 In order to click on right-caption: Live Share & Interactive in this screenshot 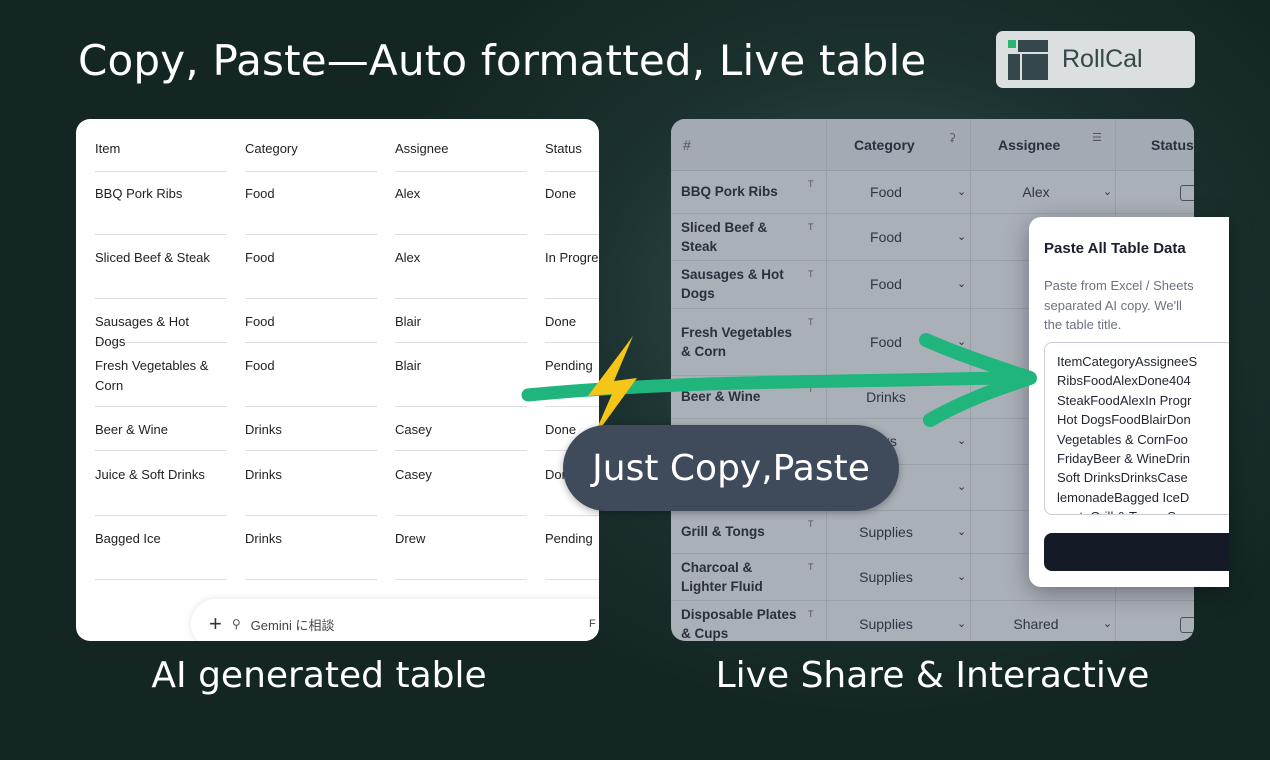, I will do `click(932, 675)`.